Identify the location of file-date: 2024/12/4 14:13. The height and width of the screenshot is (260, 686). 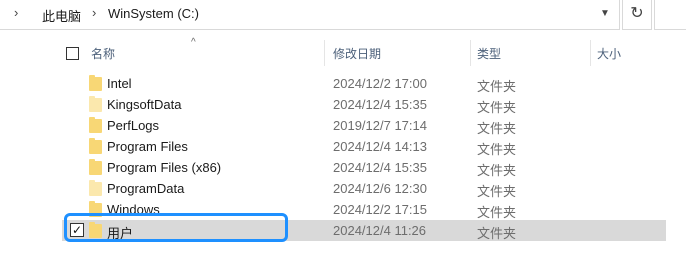
(380, 146).